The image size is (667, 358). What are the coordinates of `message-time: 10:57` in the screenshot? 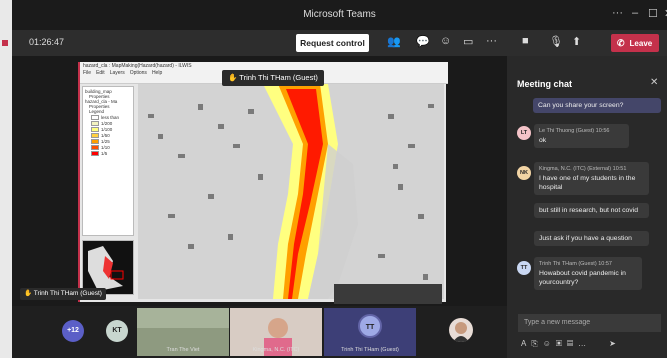 It's located at (605, 264).